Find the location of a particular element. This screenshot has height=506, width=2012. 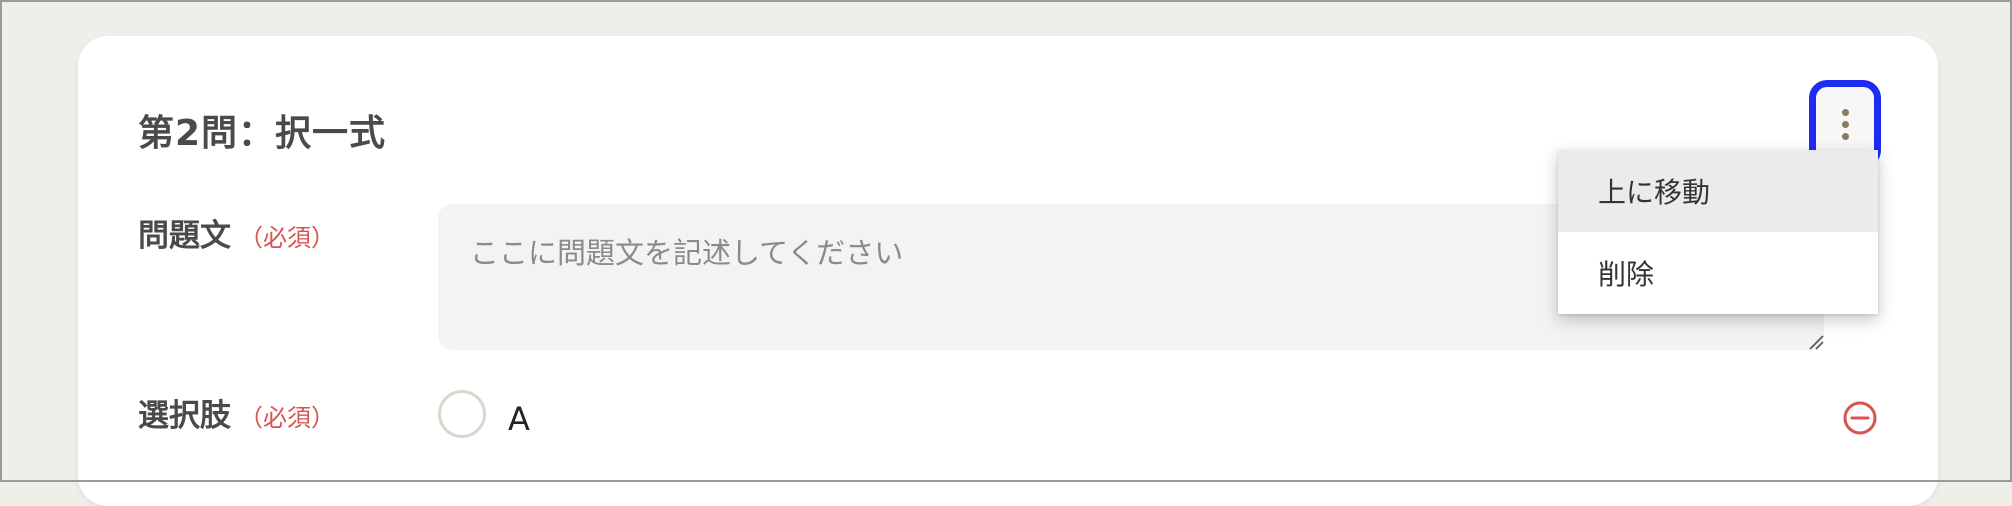

options-menu: 上に移動 削除 is located at coordinates (1718, 232).